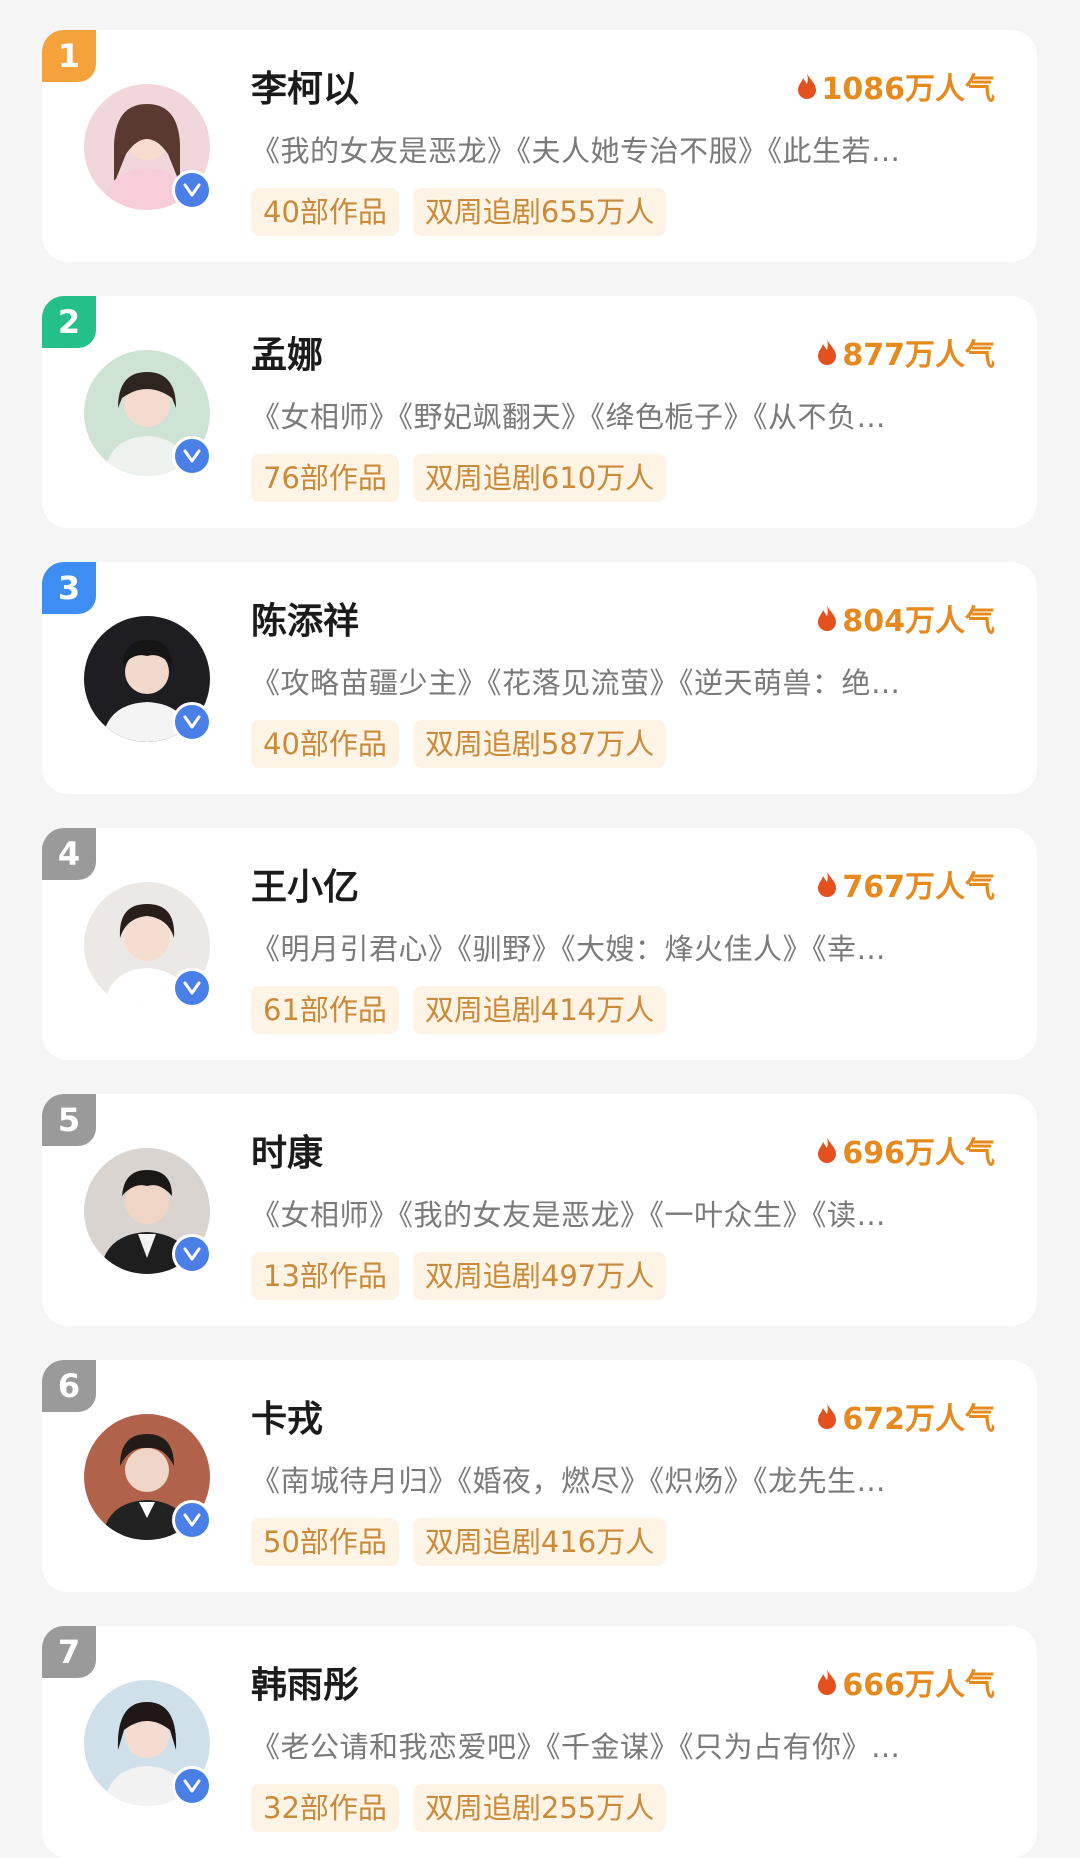 Image resolution: width=1080 pixels, height=1858 pixels. What do you see at coordinates (69, 588) in the screenshot?
I see `rank-badge: 3` at bounding box center [69, 588].